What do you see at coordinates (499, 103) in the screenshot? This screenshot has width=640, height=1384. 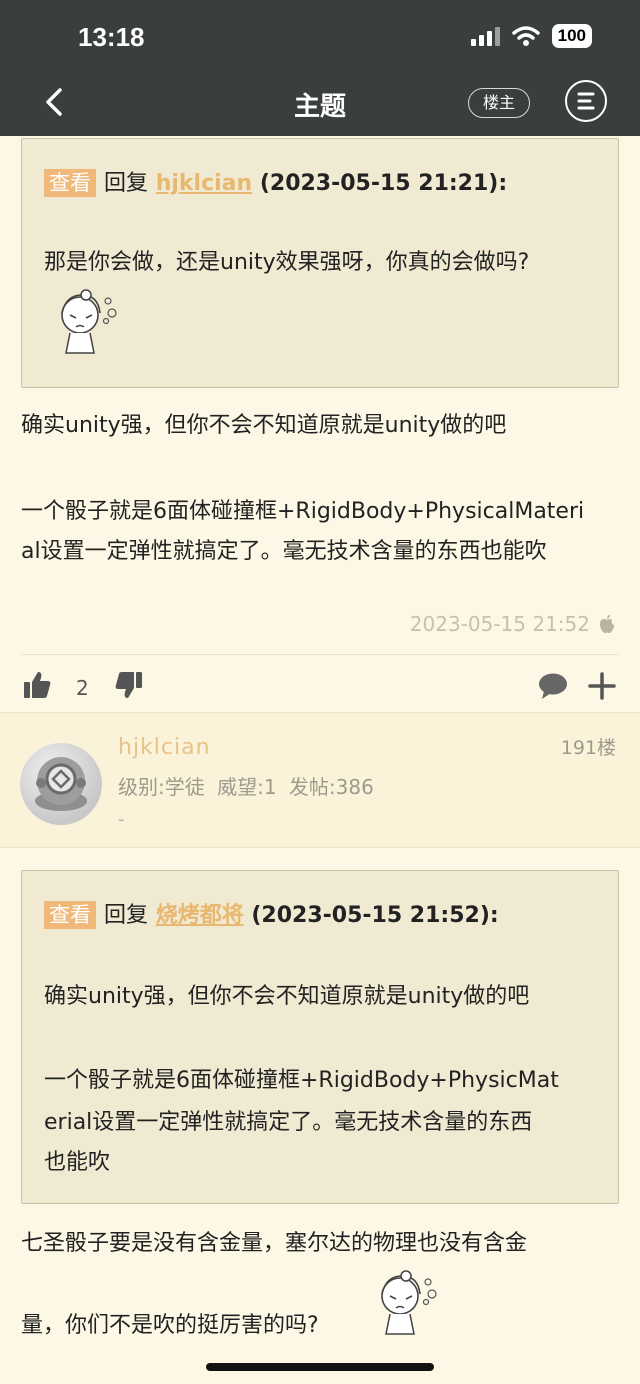 I see `author-only-button: 楼主` at bounding box center [499, 103].